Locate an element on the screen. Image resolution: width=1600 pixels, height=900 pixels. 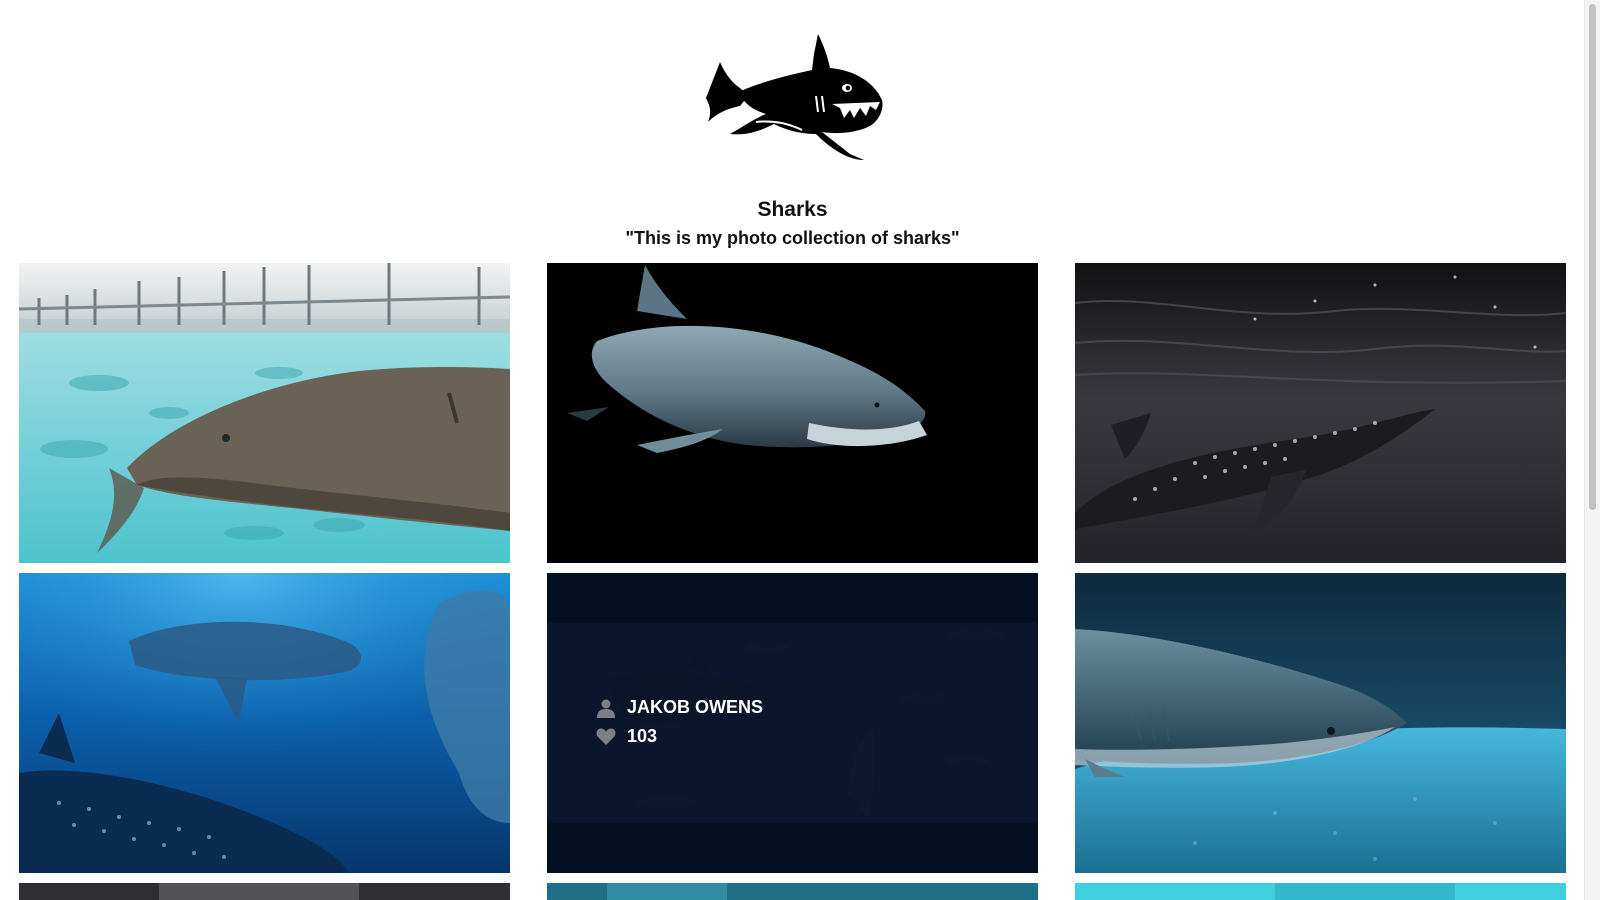
hover-overlay: JAKOB OWENS 103 is located at coordinates (792, 723).